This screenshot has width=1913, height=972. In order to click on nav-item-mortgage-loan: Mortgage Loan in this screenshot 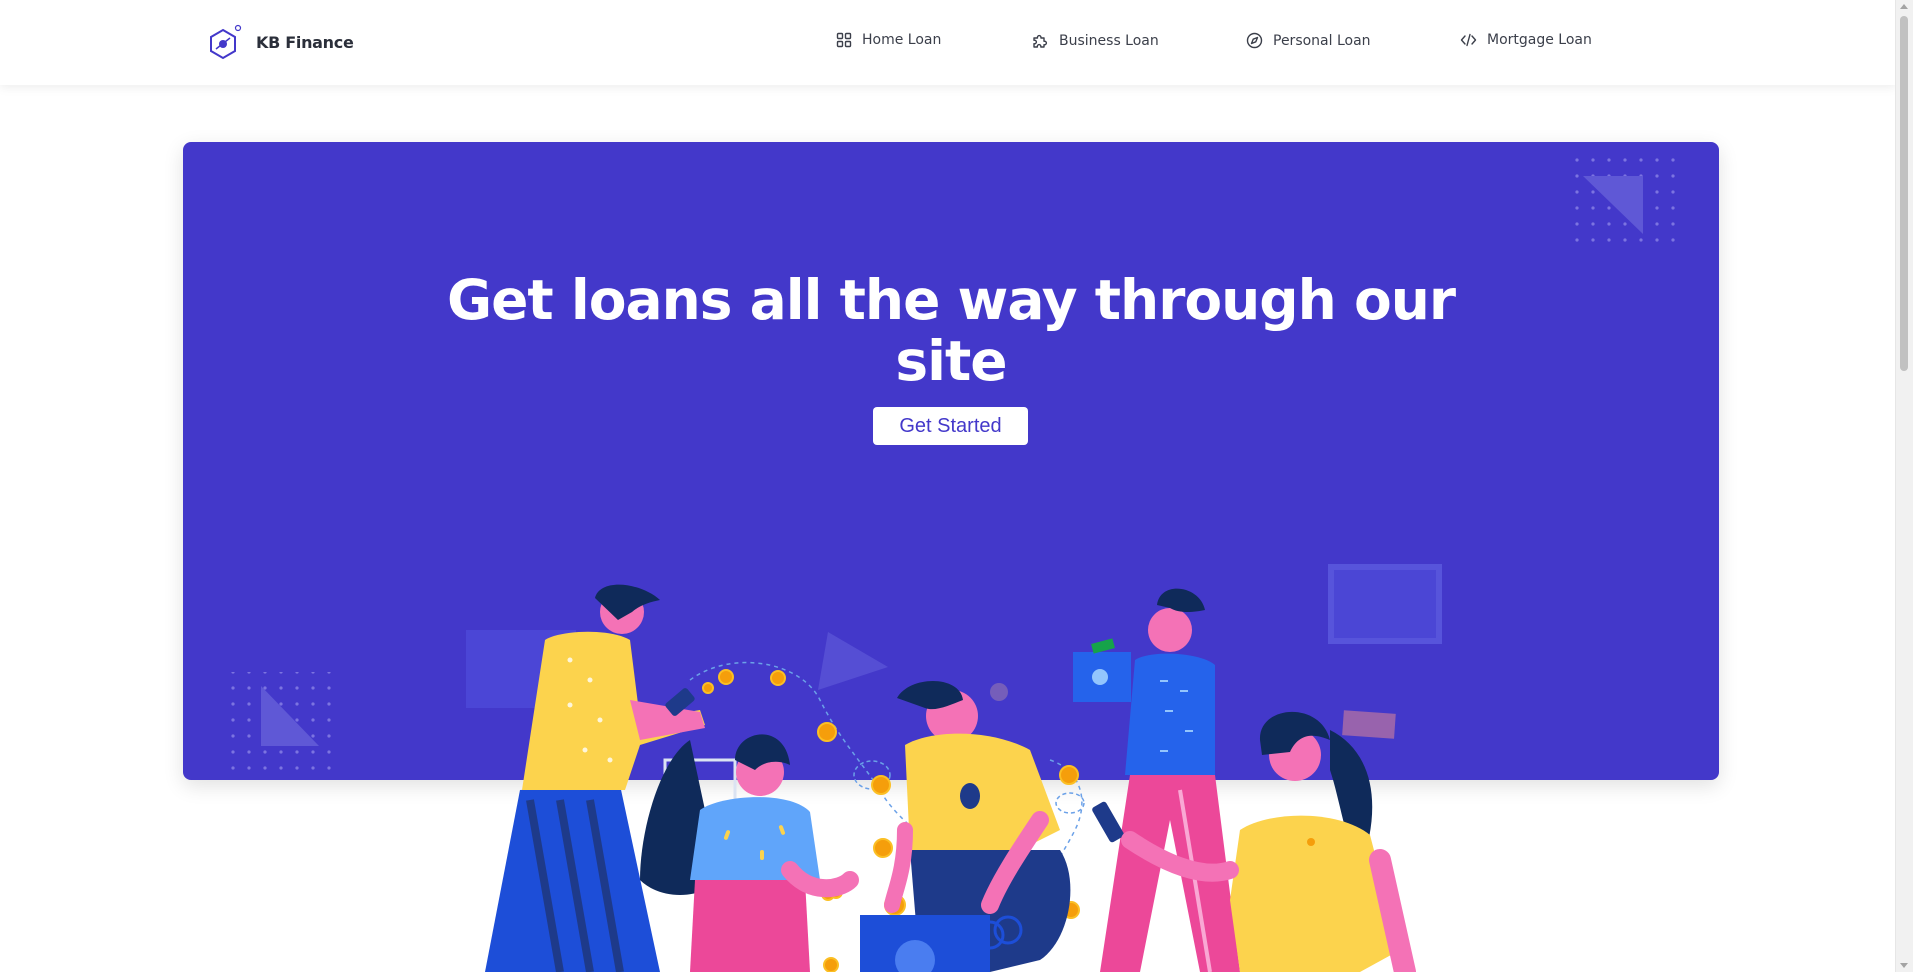, I will do `click(1526, 40)`.